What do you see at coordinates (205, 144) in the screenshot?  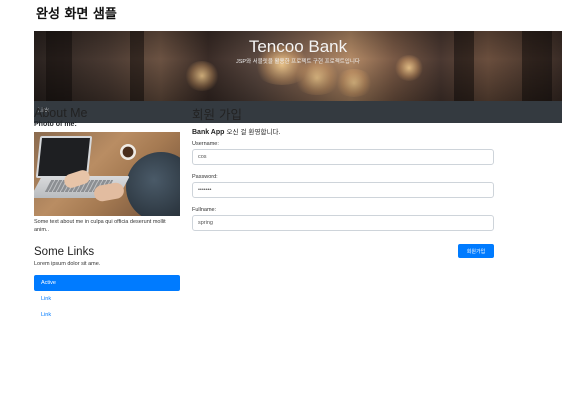 I see `username-label: Username:` at bounding box center [205, 144].